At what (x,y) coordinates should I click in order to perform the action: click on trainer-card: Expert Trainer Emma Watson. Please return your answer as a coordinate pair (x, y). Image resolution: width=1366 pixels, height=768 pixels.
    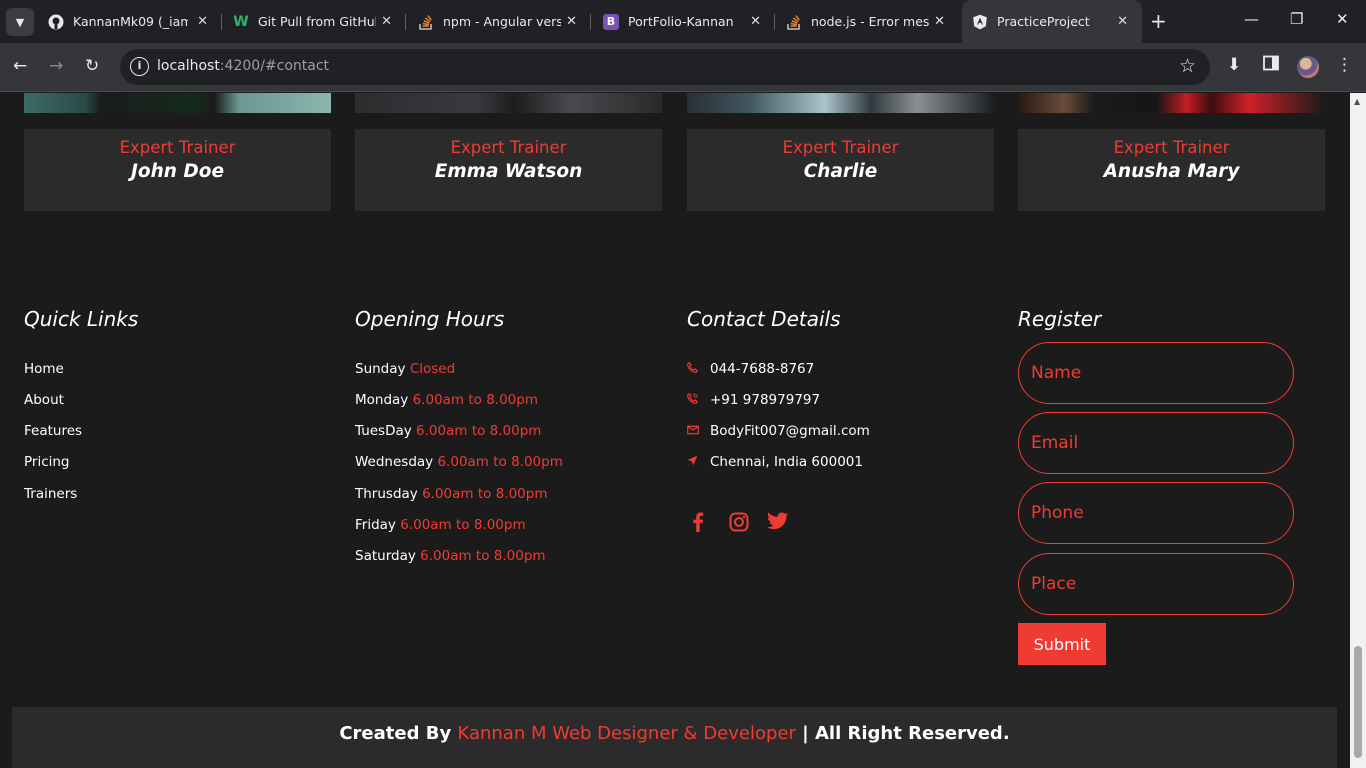
    Looking at the image, I should click on (508, 170).